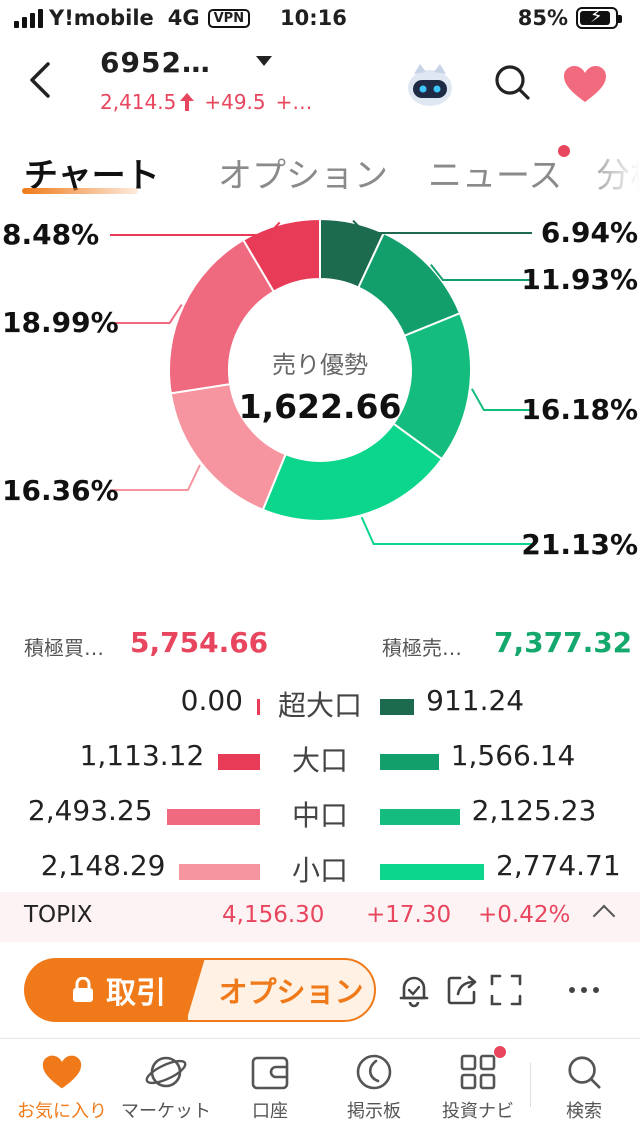 The width and height of the screenshot is (640, 1136). What do you see at coordinates (62, 1090) in the screenshot?
I see `nav-favorites: お気に入り` at bounding box center [62, 1090].